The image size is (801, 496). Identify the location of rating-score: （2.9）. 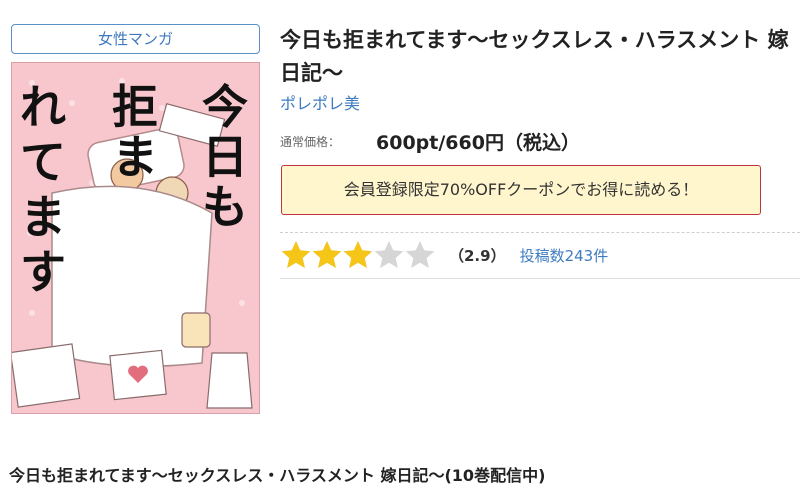
(477, 255).